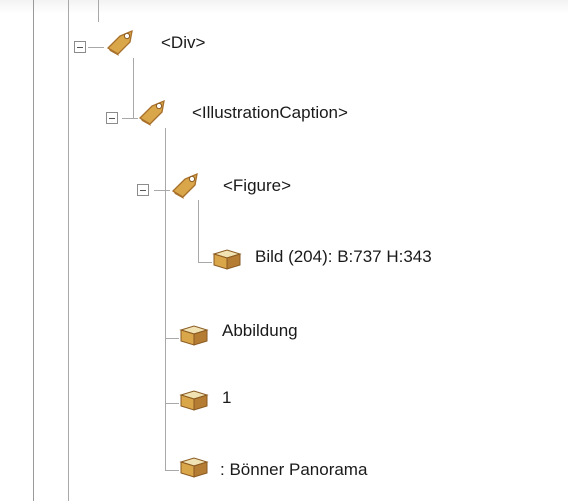 This screenshot has width=568, height=501. I want to click on tree-node-label: 1, so click(226, 398).